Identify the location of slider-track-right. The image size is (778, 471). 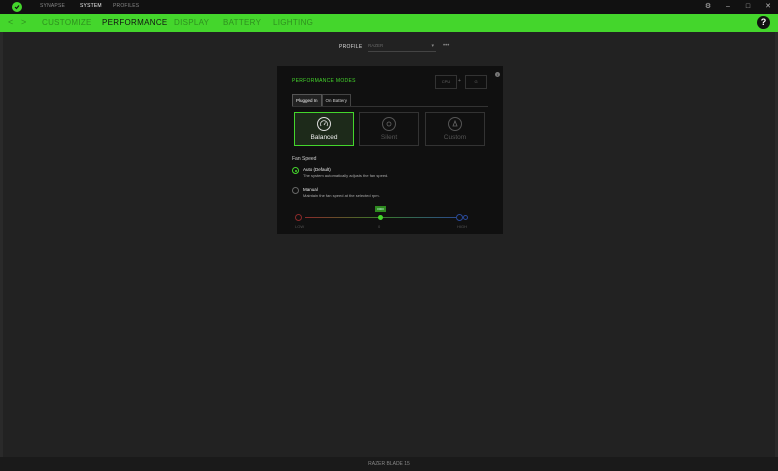
(418, 217).